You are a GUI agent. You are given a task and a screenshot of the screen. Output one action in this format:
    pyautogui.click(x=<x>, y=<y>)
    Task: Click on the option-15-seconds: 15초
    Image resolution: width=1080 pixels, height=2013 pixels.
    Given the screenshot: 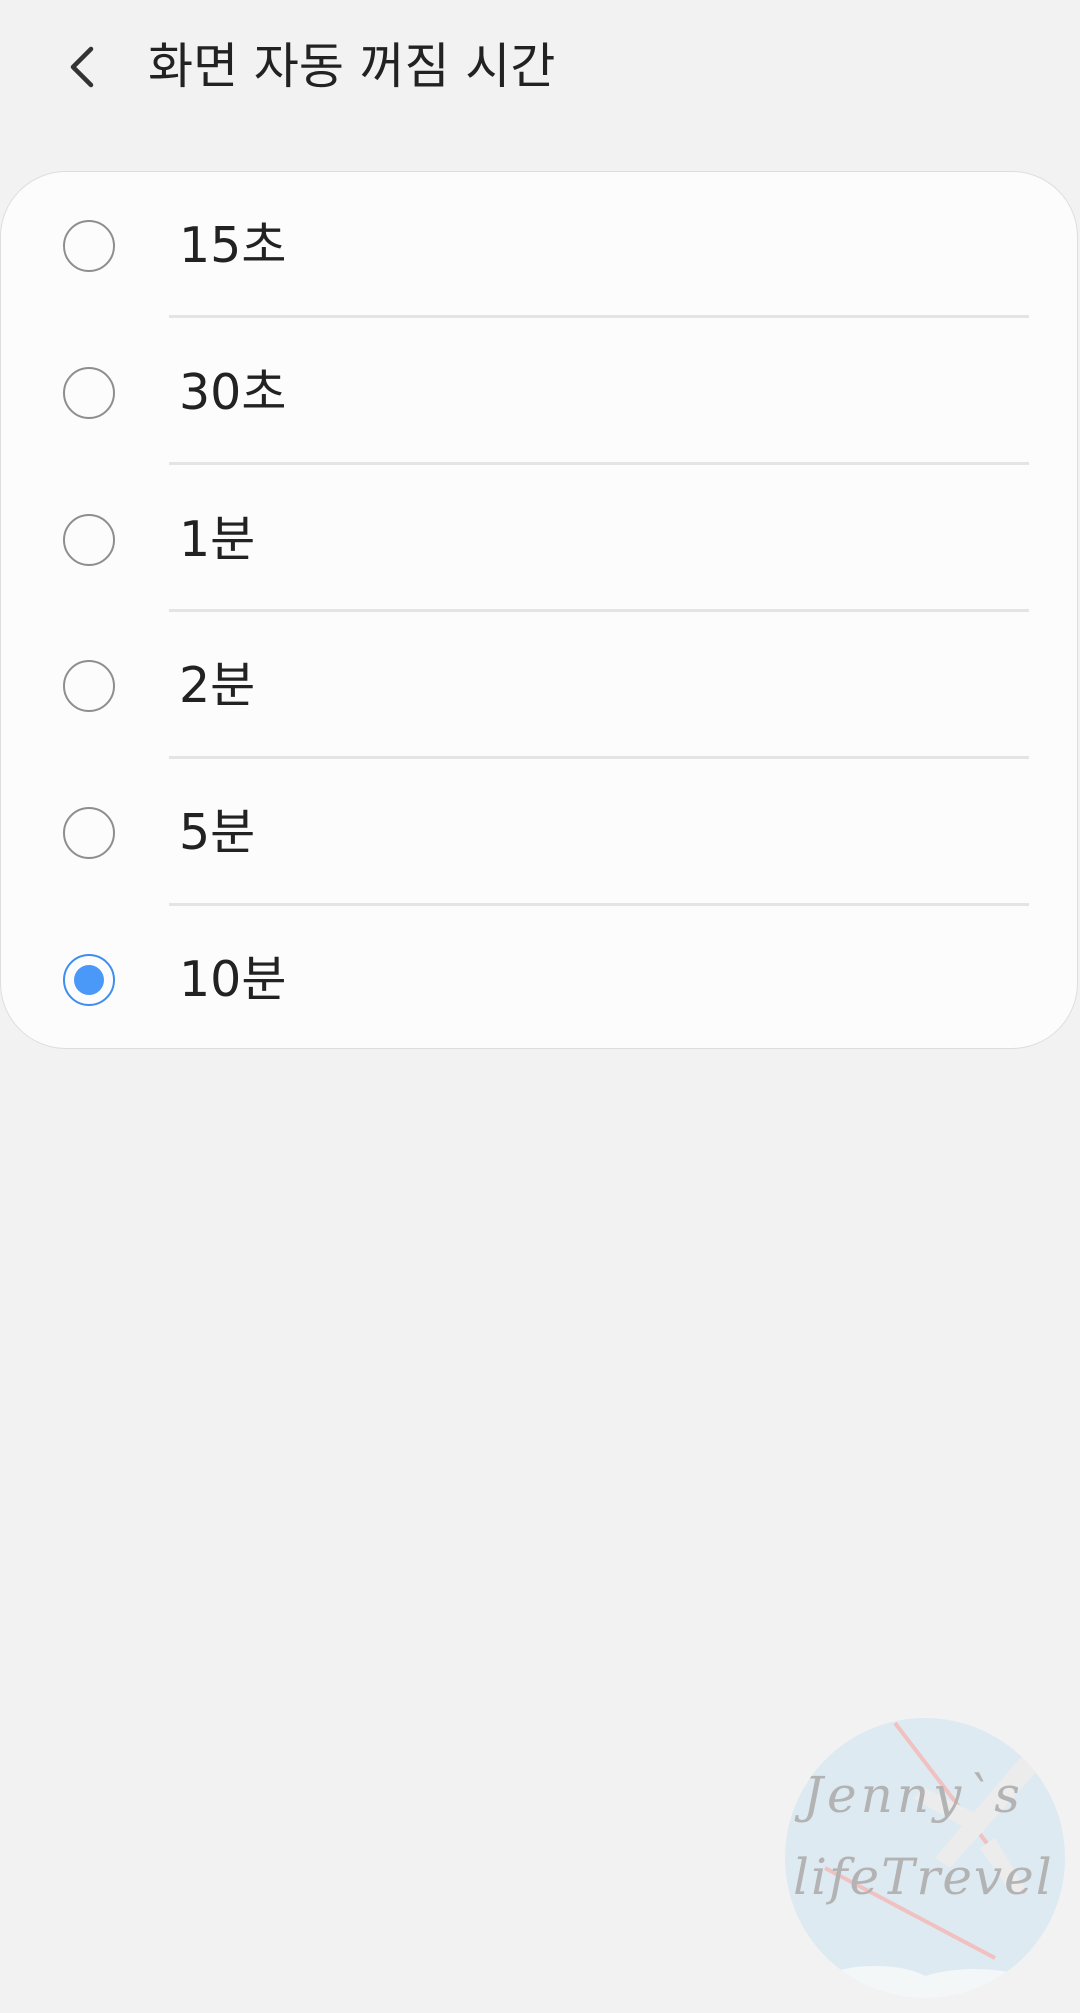 What is the action you would take?
    pyautogui.click(x=539, y=245)
    